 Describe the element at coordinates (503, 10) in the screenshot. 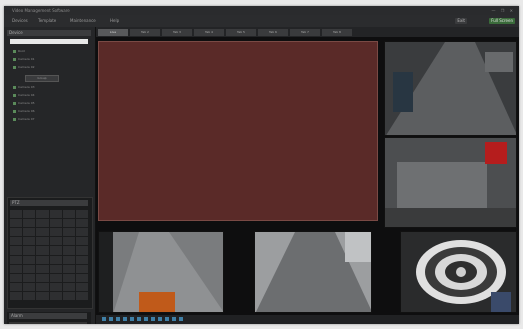

I see `window-controls: — ❐ ✕` at that location.